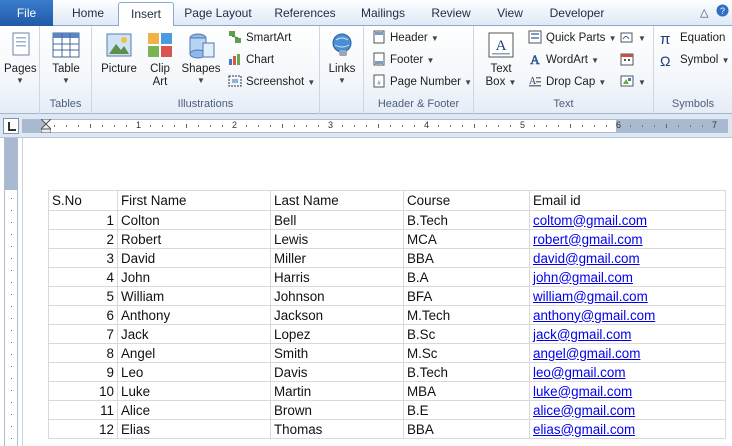 The height and width of the screenshot is (446, 732). I want to click on cell-email: leo@gmail.com, so click(627, 372).